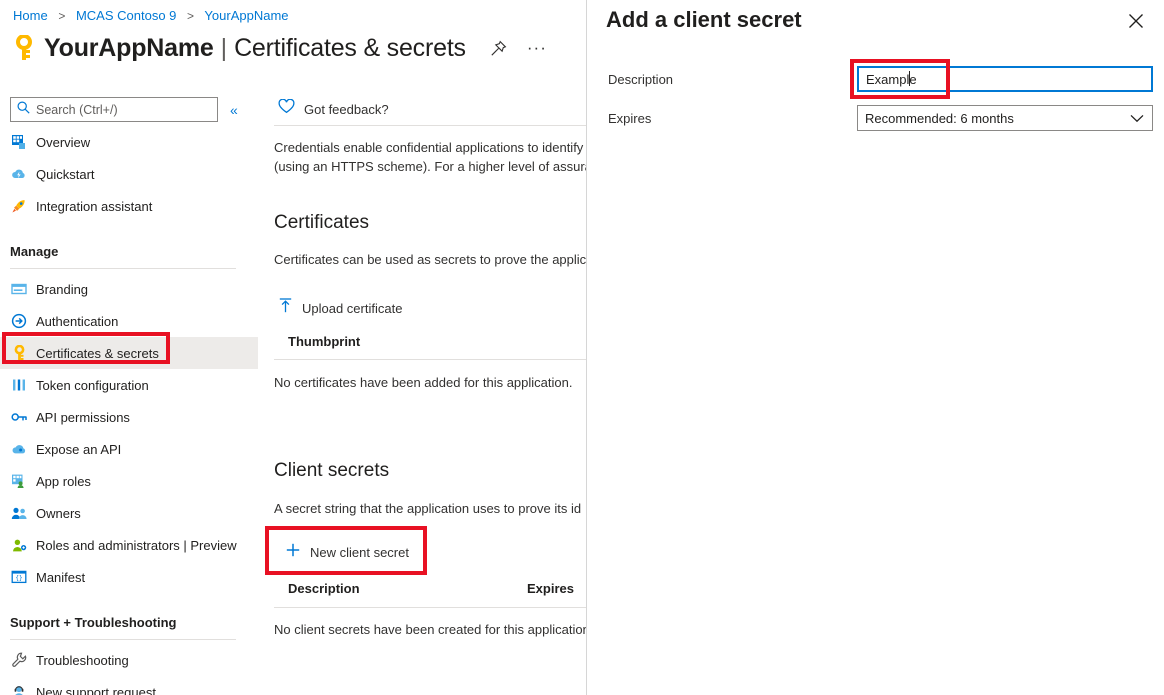 The height and width of the screenshot is (695, 1164). I want to click on got-feedback-label: Got feedback?, so click(346, 109).